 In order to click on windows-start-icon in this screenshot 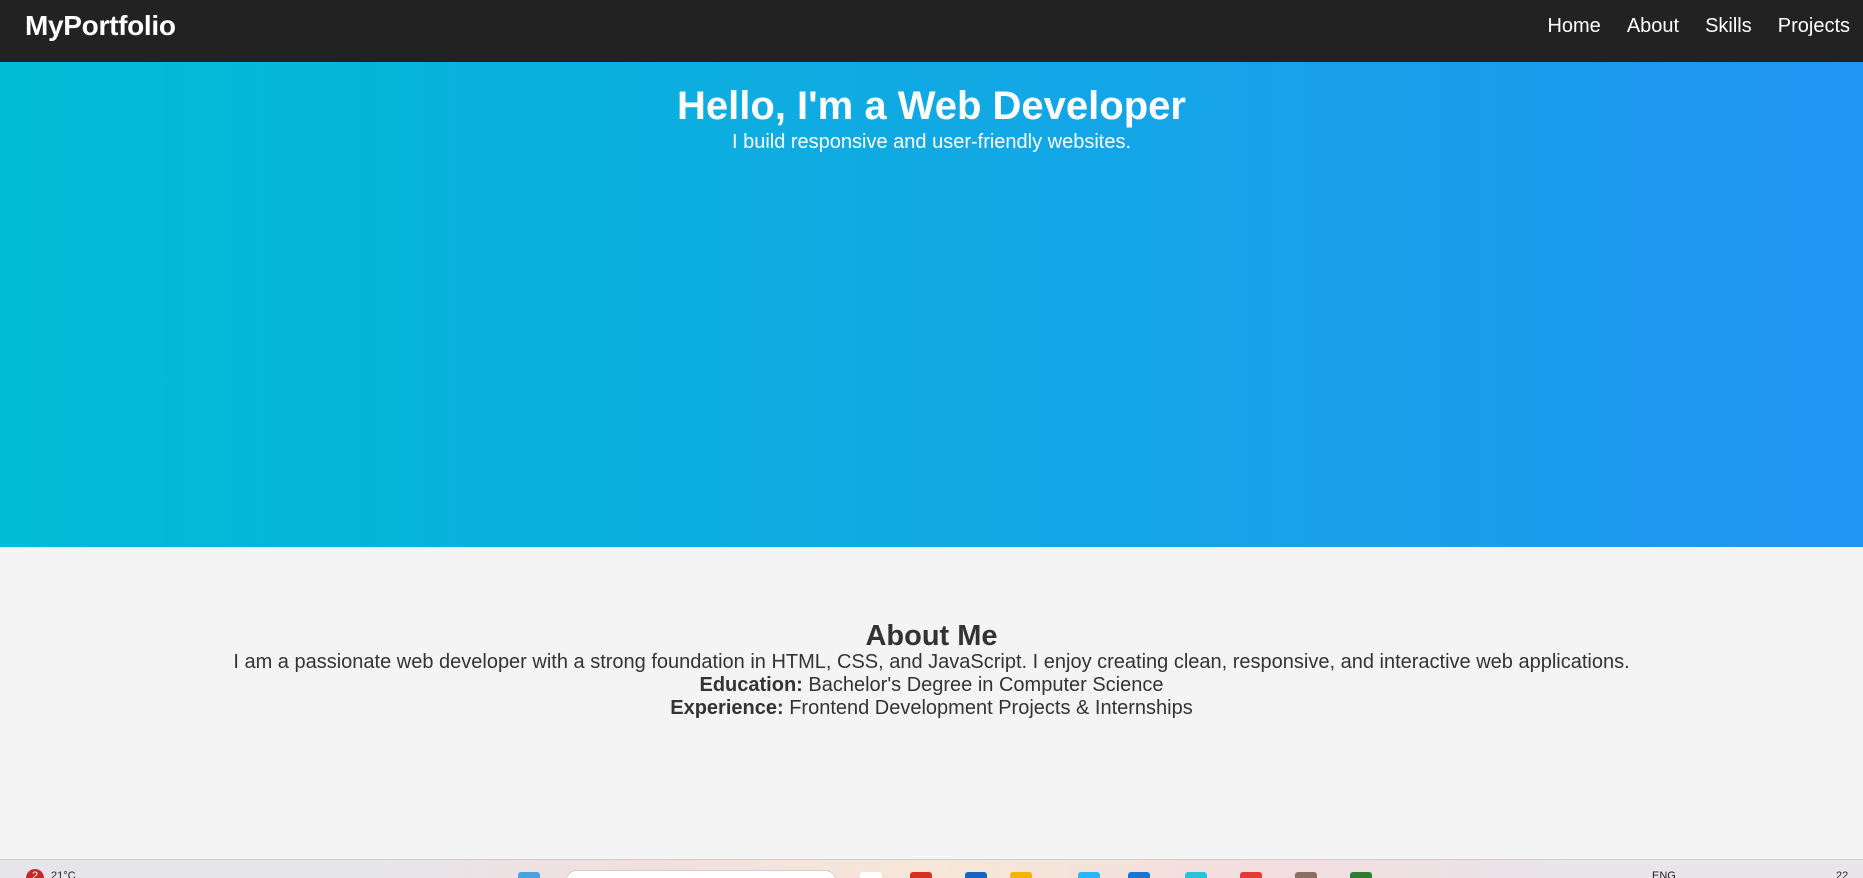, I will do `click(529, 875)`.